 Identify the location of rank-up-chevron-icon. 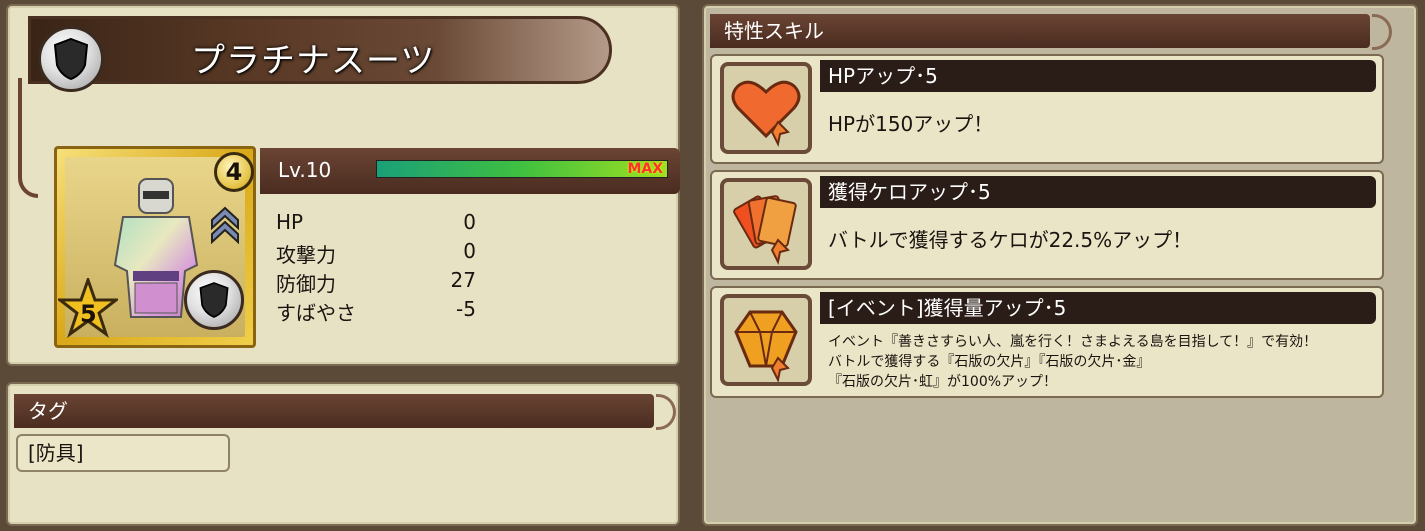
(225, 225).